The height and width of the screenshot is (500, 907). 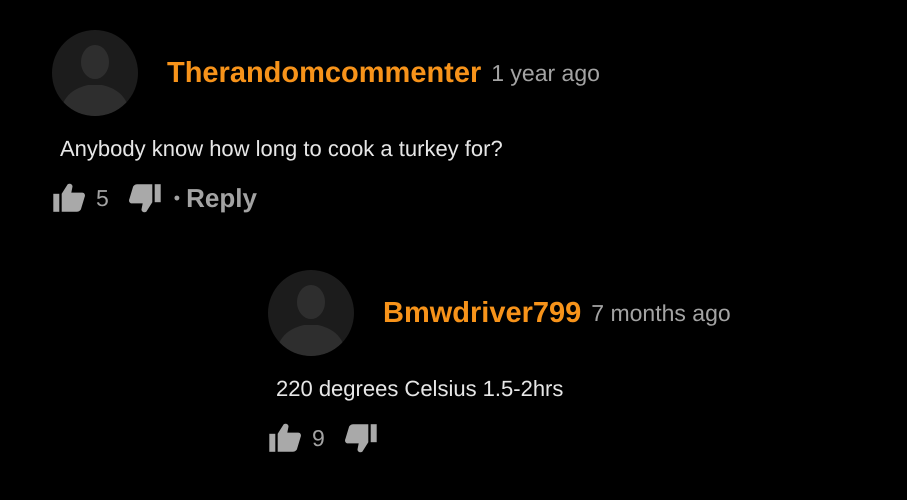 What do you see at coordinates (102, 198) in the screenshot?
I see `like-count: 5` at bounding box center [102, 198].